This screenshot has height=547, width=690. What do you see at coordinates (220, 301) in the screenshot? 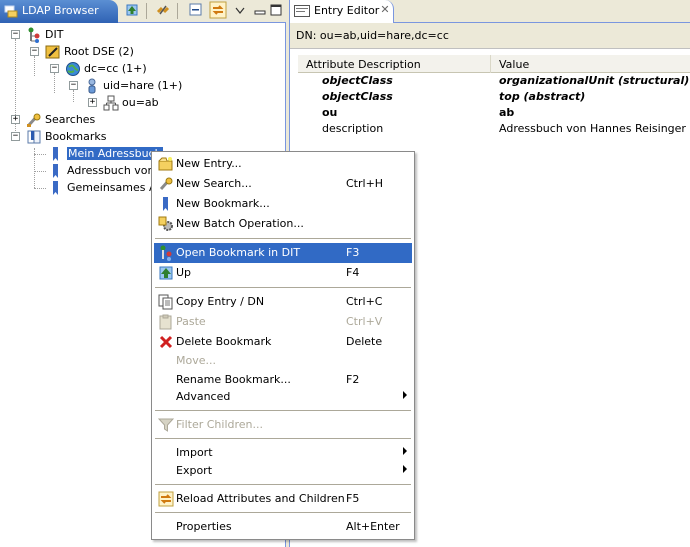
I see `menu-item-label: Copy Entry / DN` at bounding box center [220, 301].